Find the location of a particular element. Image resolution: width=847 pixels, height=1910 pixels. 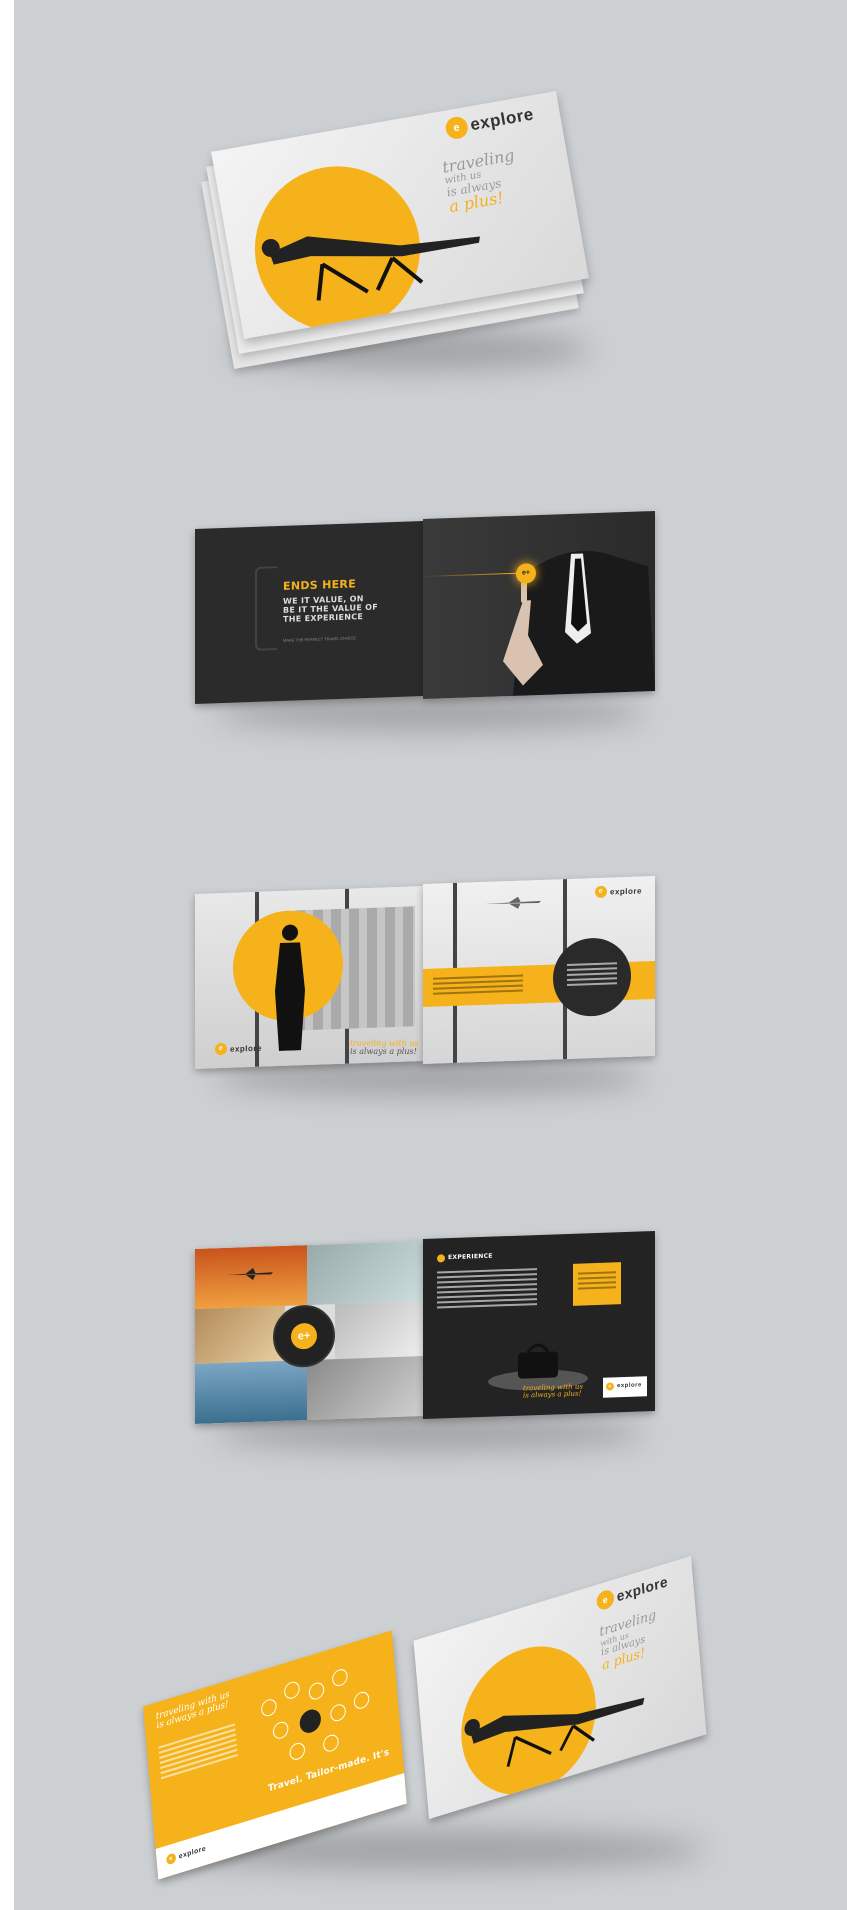

spa-photo is located at coordinates (365, 1273).